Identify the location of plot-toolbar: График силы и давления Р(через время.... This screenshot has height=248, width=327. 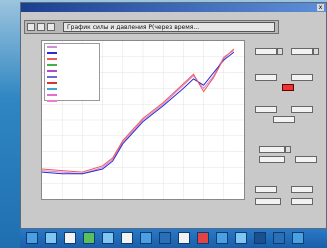
(151, 27).